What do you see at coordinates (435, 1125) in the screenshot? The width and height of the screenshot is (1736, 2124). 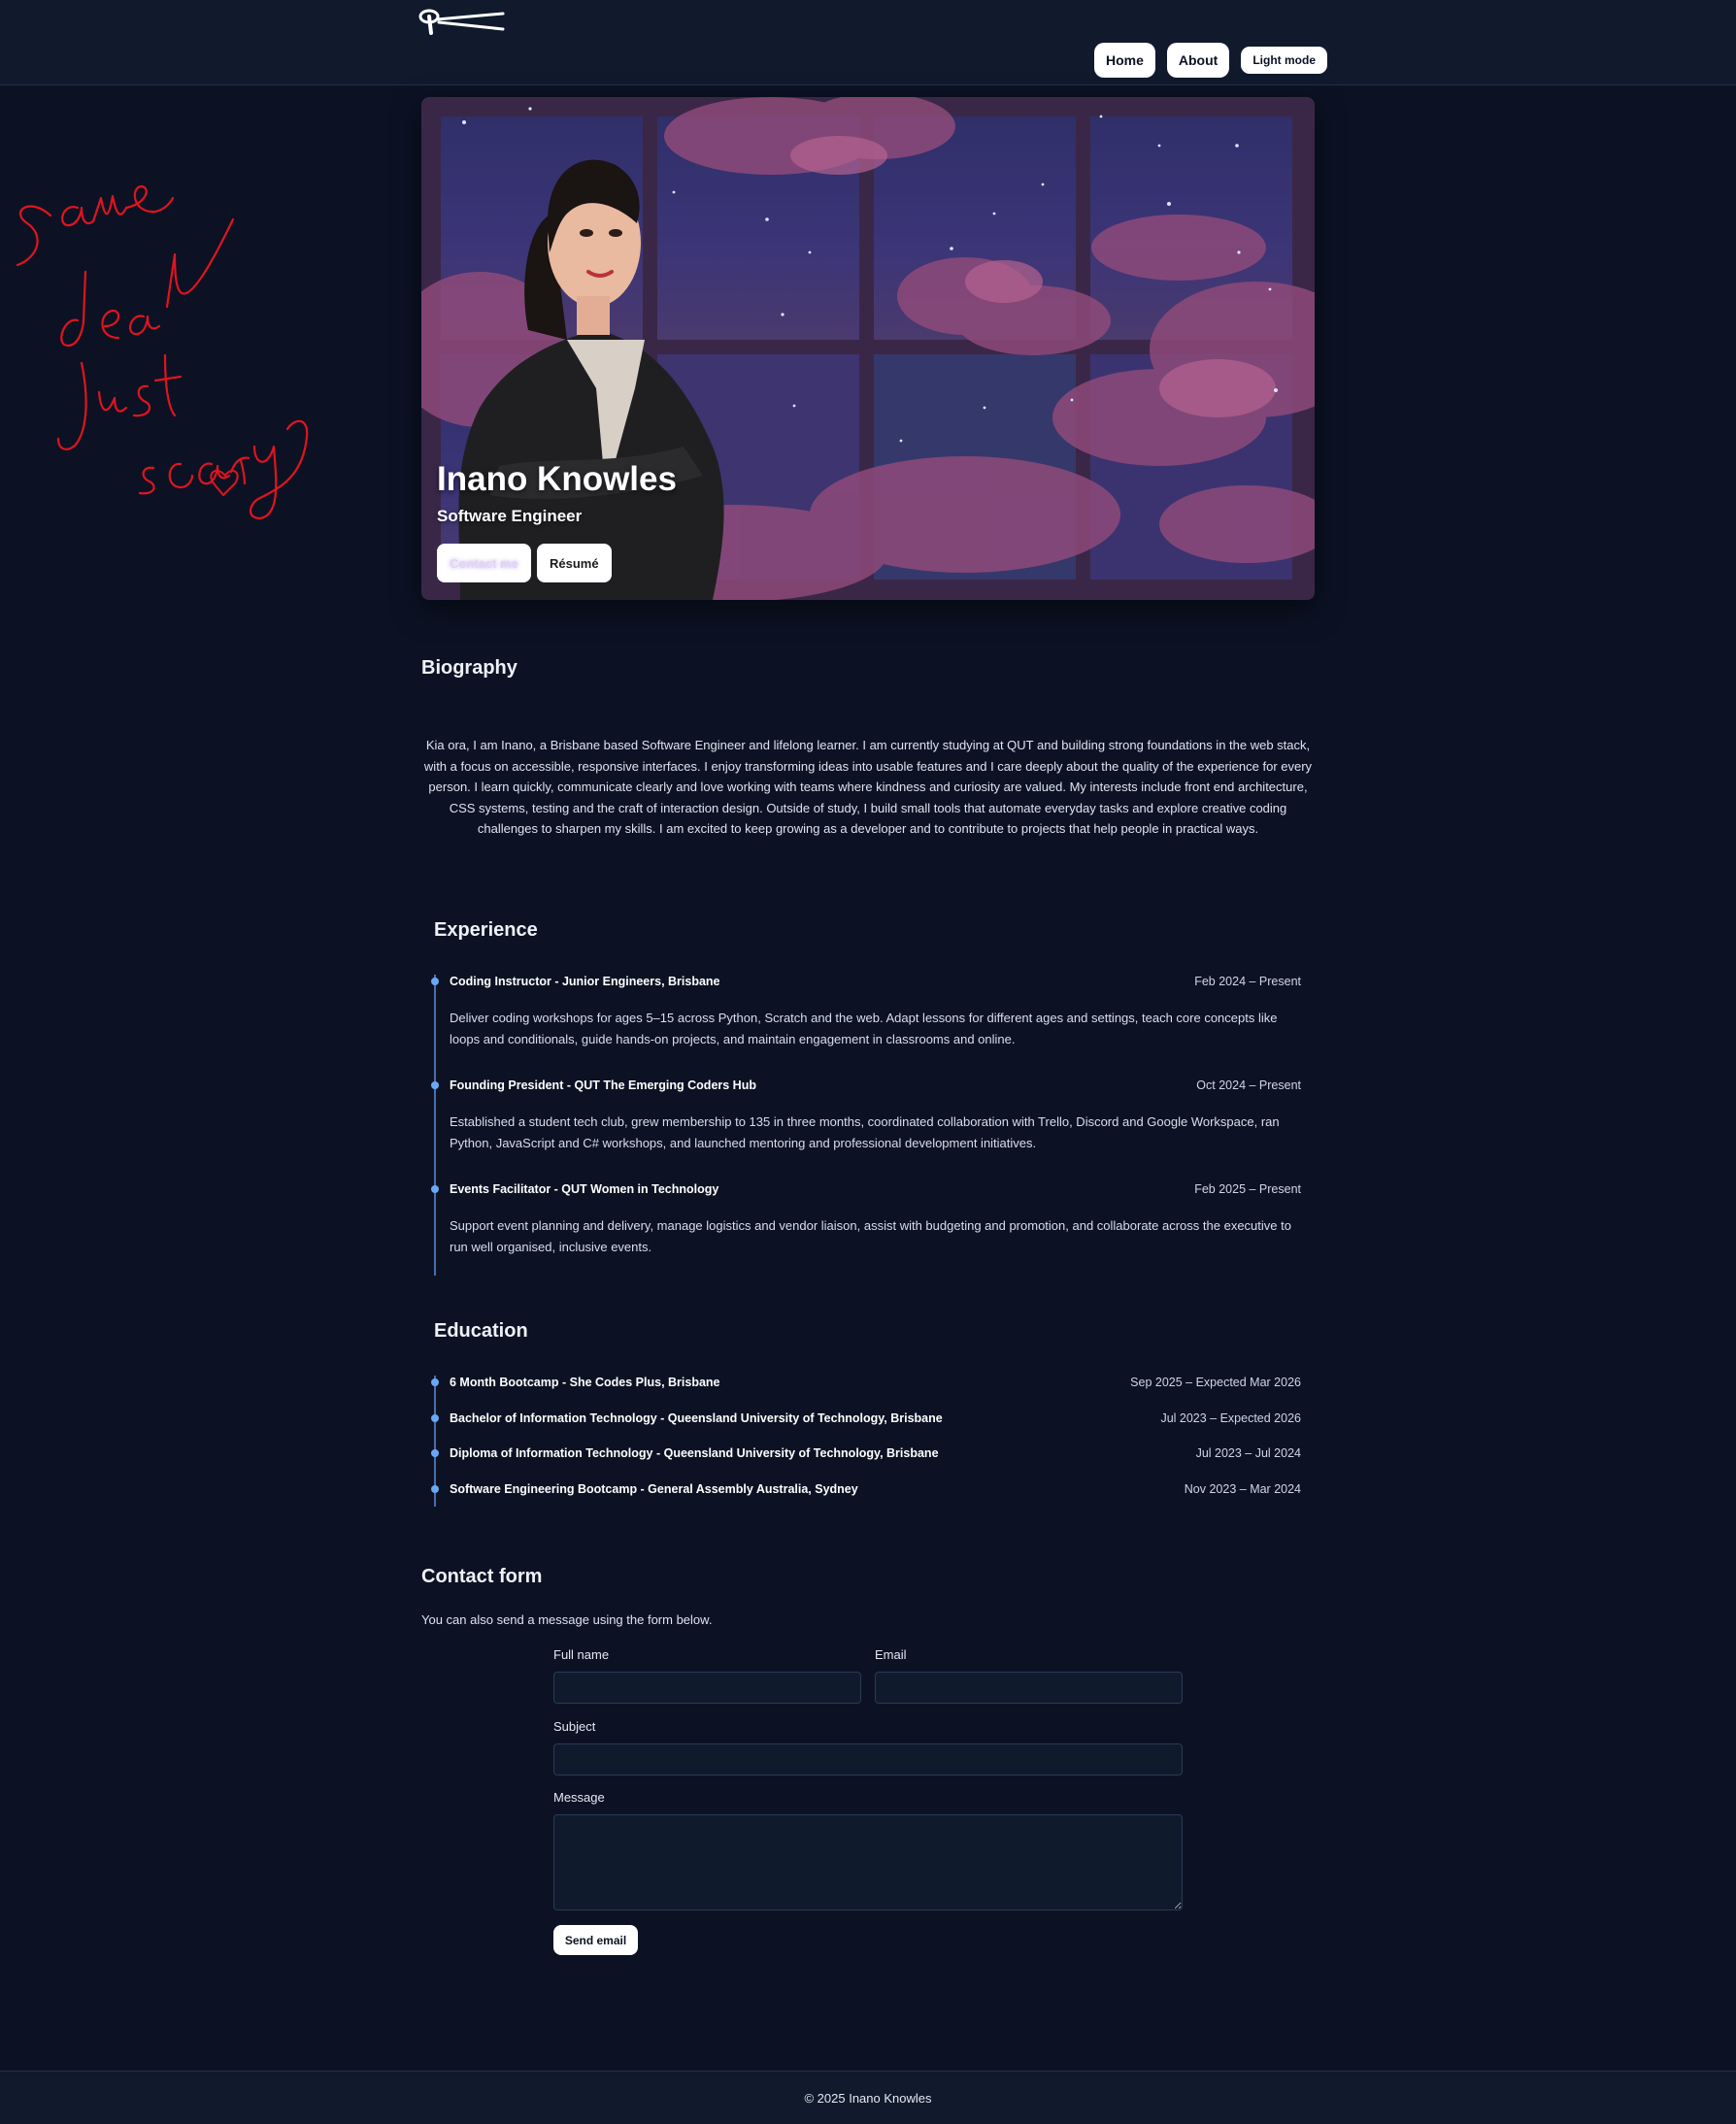 I see `timeline-line` at bounding box center [435, 1125].